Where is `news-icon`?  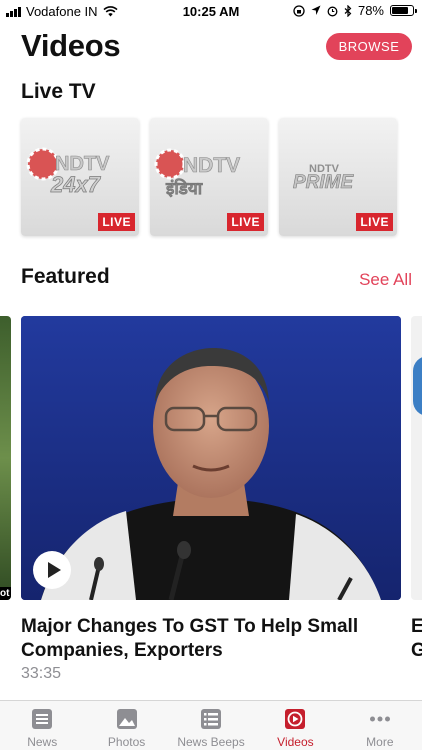
news-icon is located at coordinates (42, 719).